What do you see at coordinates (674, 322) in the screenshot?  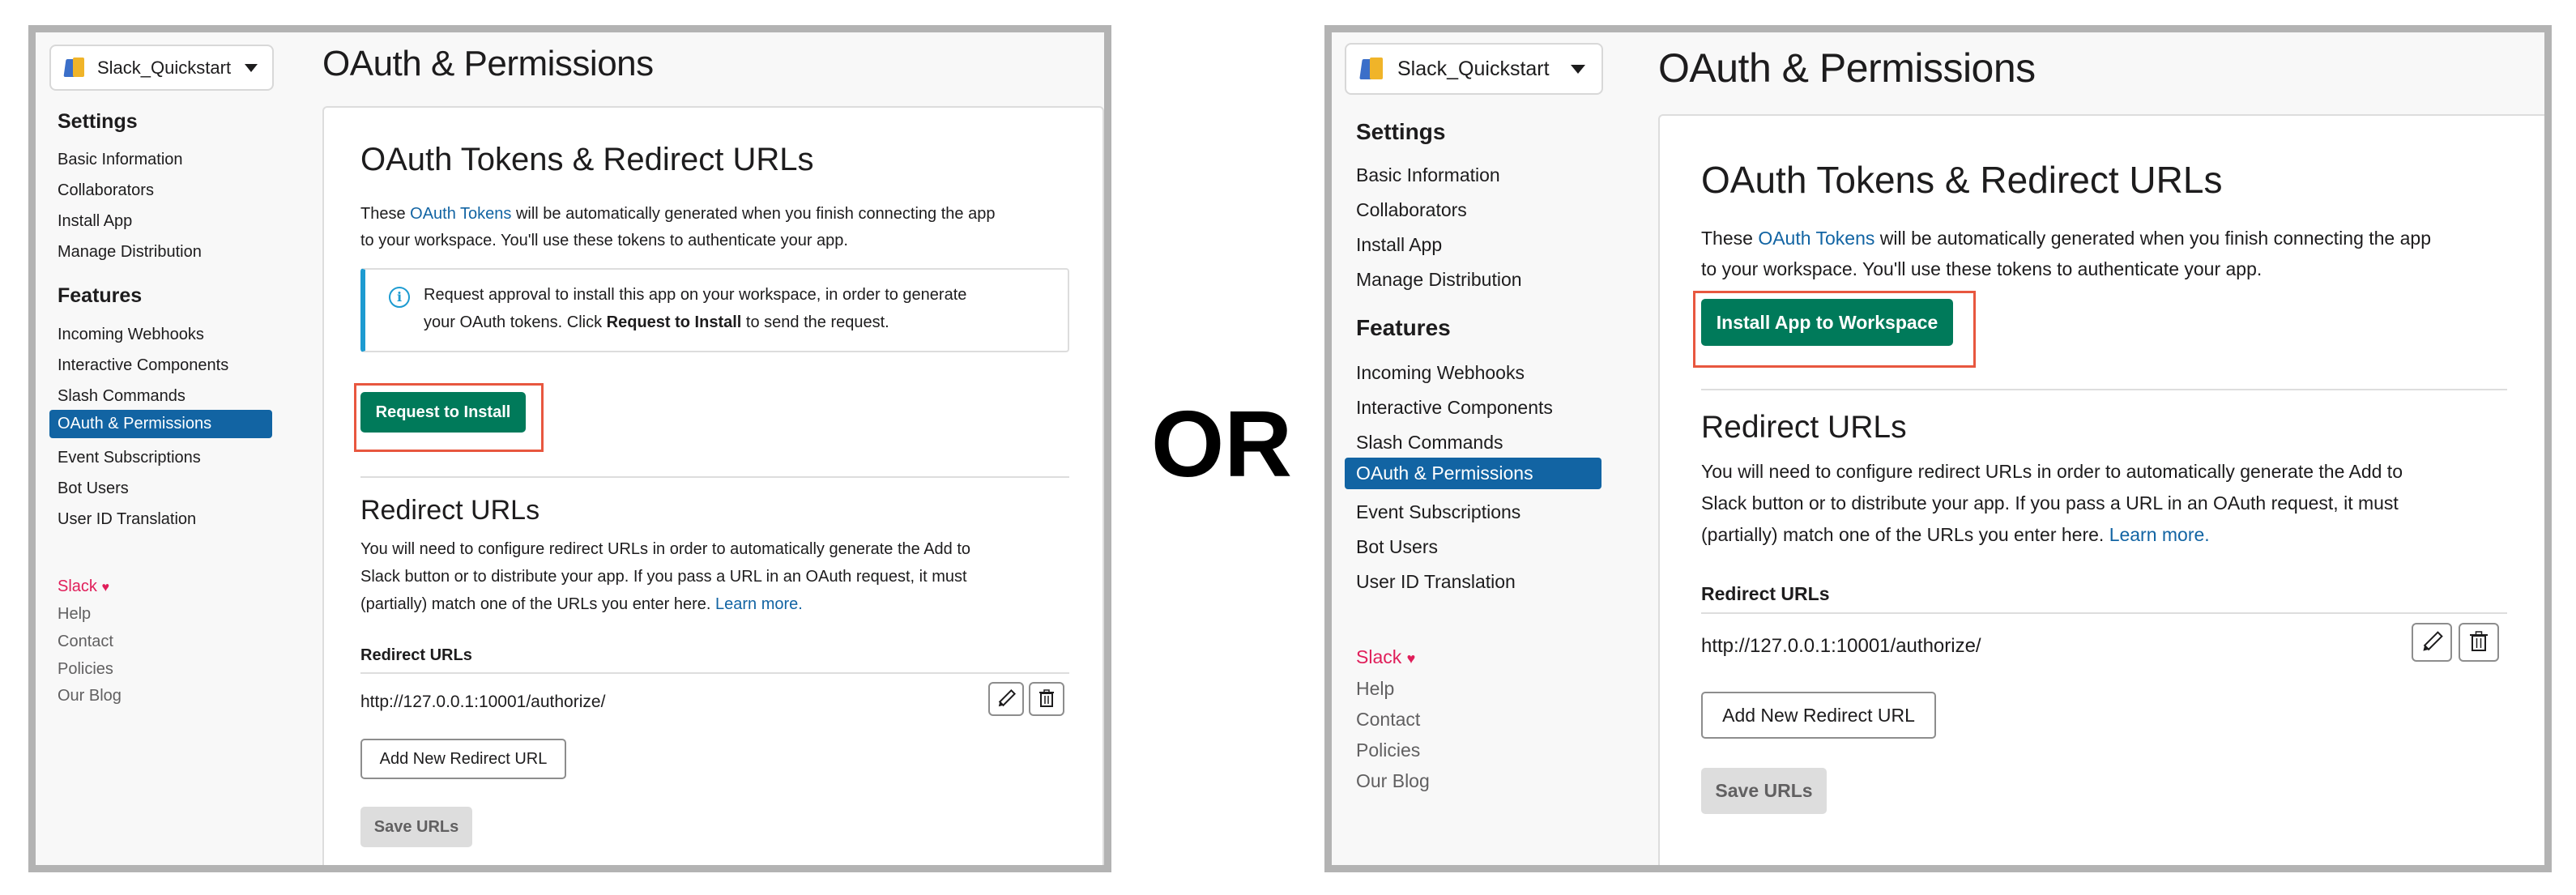 I see `info-line-2-bold: Request to Install` at bounding box center [674, 322].